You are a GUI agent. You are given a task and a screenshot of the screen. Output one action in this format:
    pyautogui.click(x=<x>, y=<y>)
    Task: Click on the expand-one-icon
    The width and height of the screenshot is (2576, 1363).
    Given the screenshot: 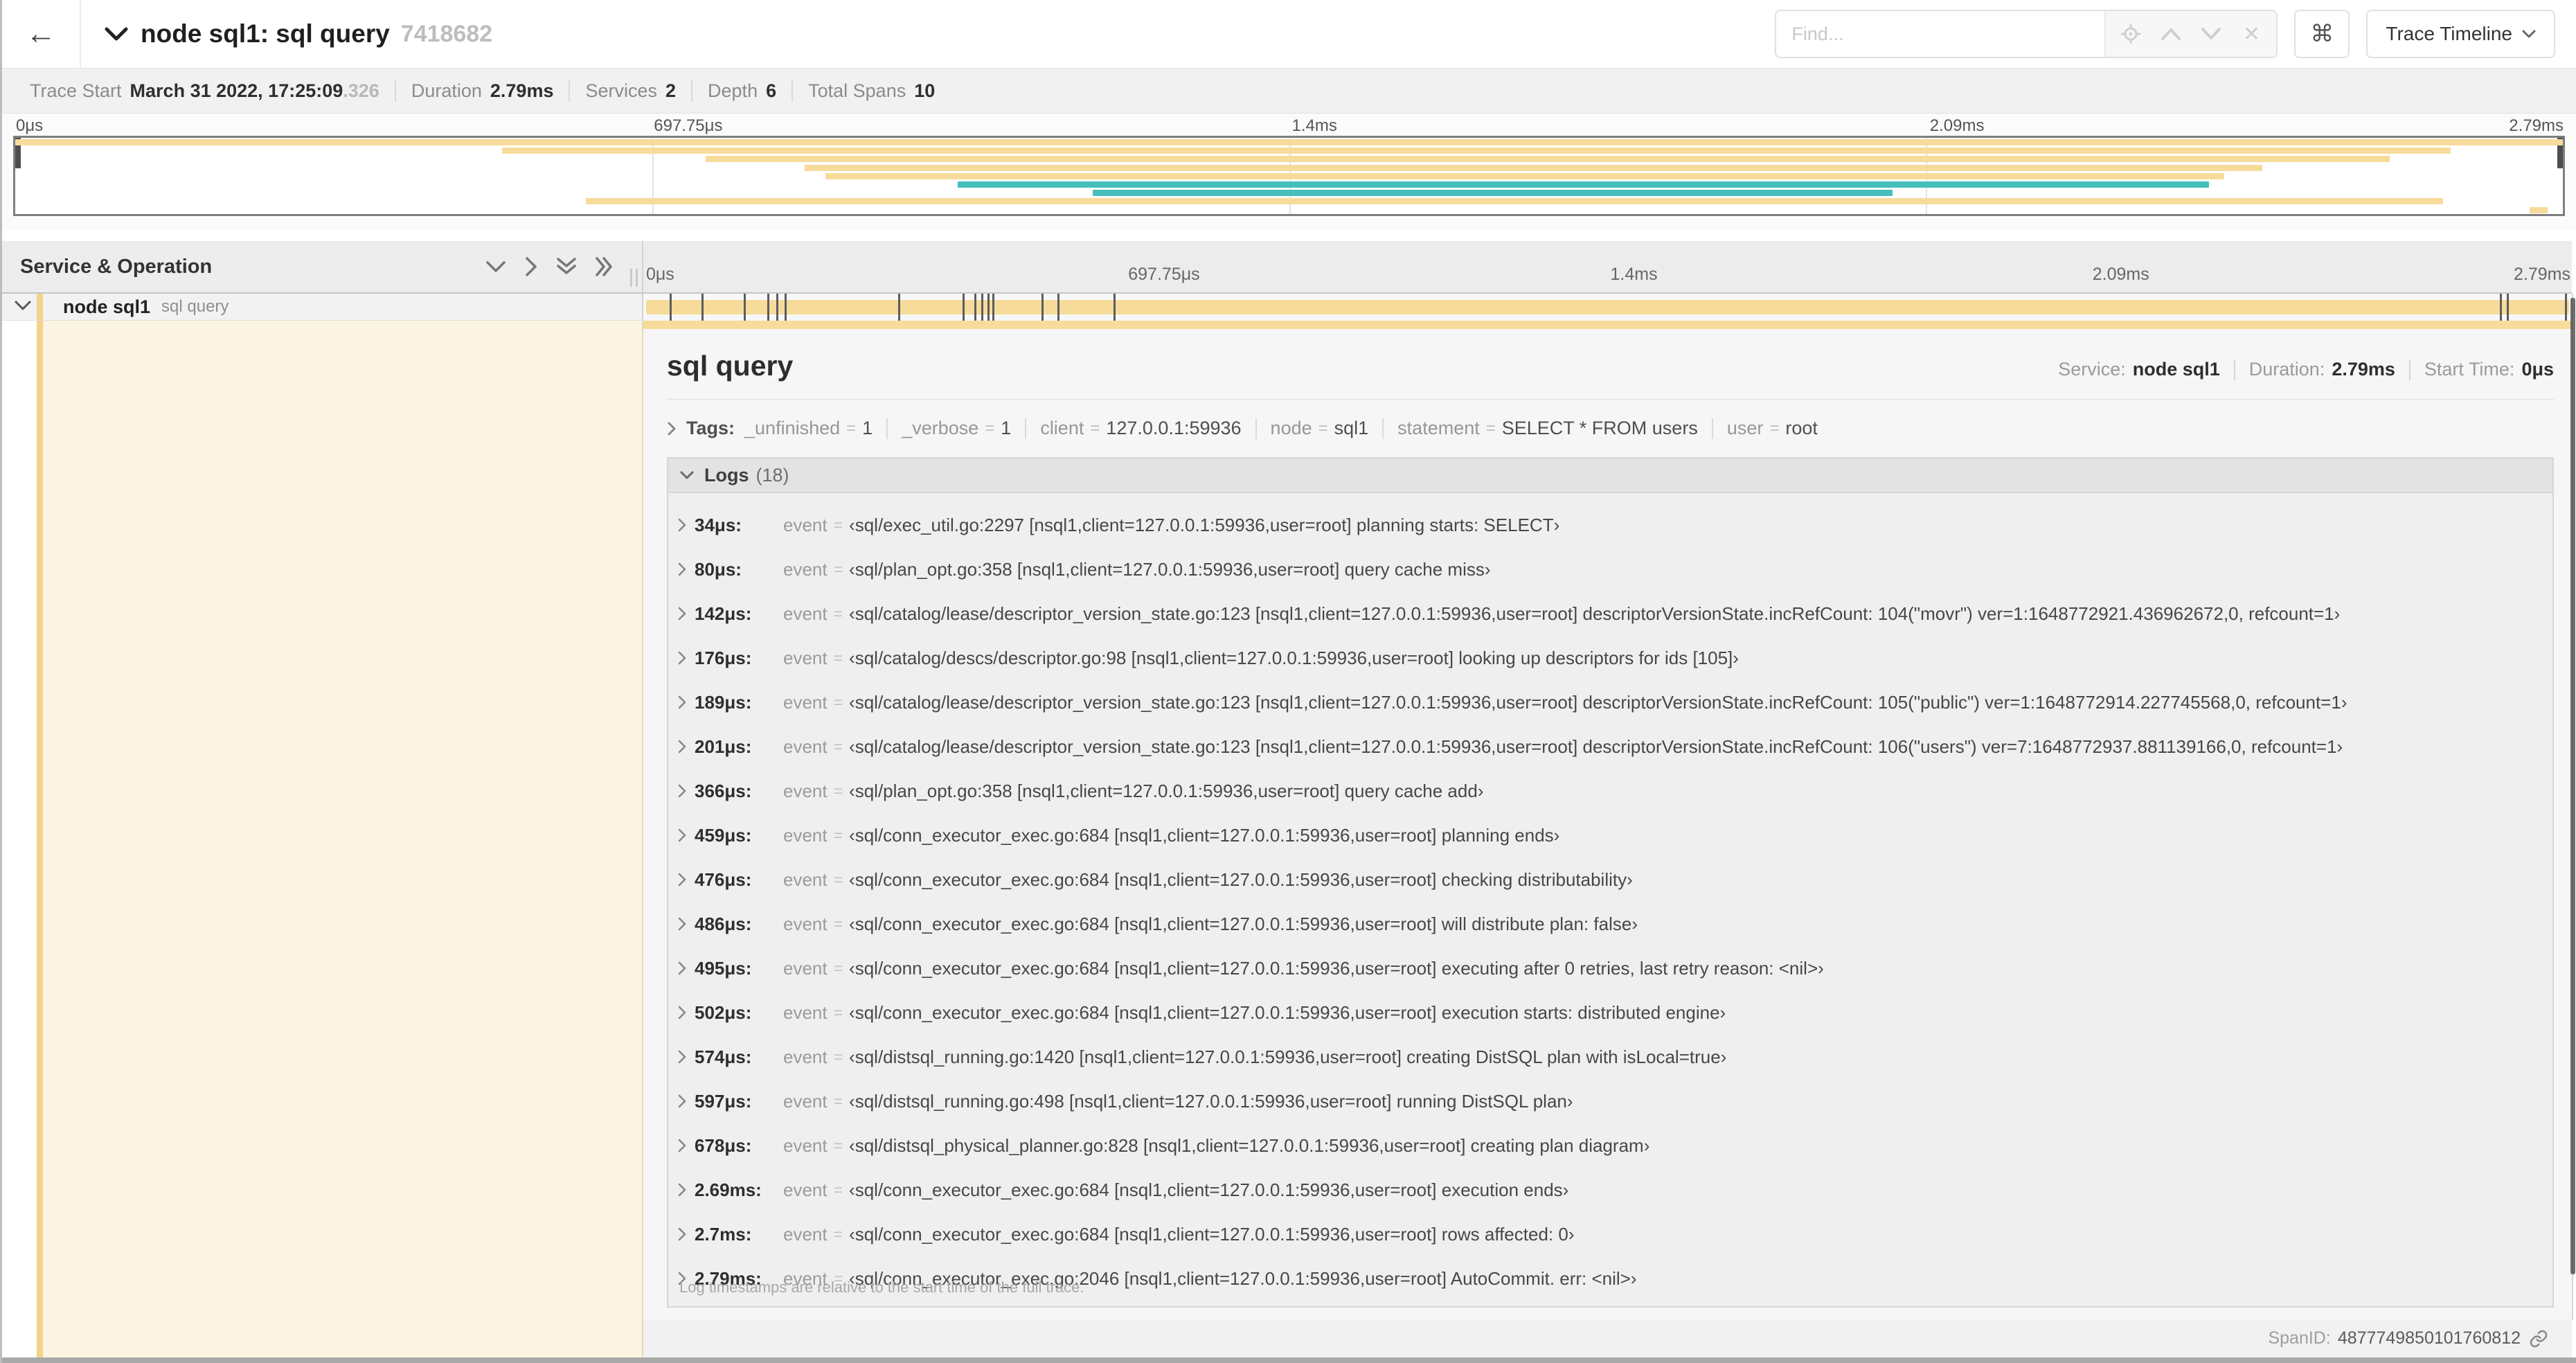 What is the action you would take?
    pyautogui.click(x=531, y=267)
    